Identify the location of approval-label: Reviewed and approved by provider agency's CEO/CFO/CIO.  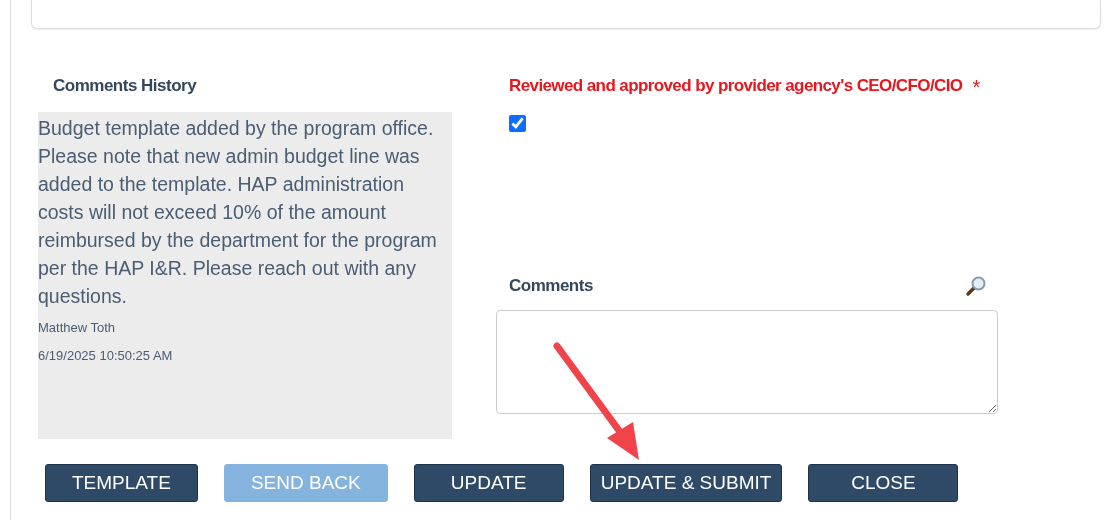
(736, 86).